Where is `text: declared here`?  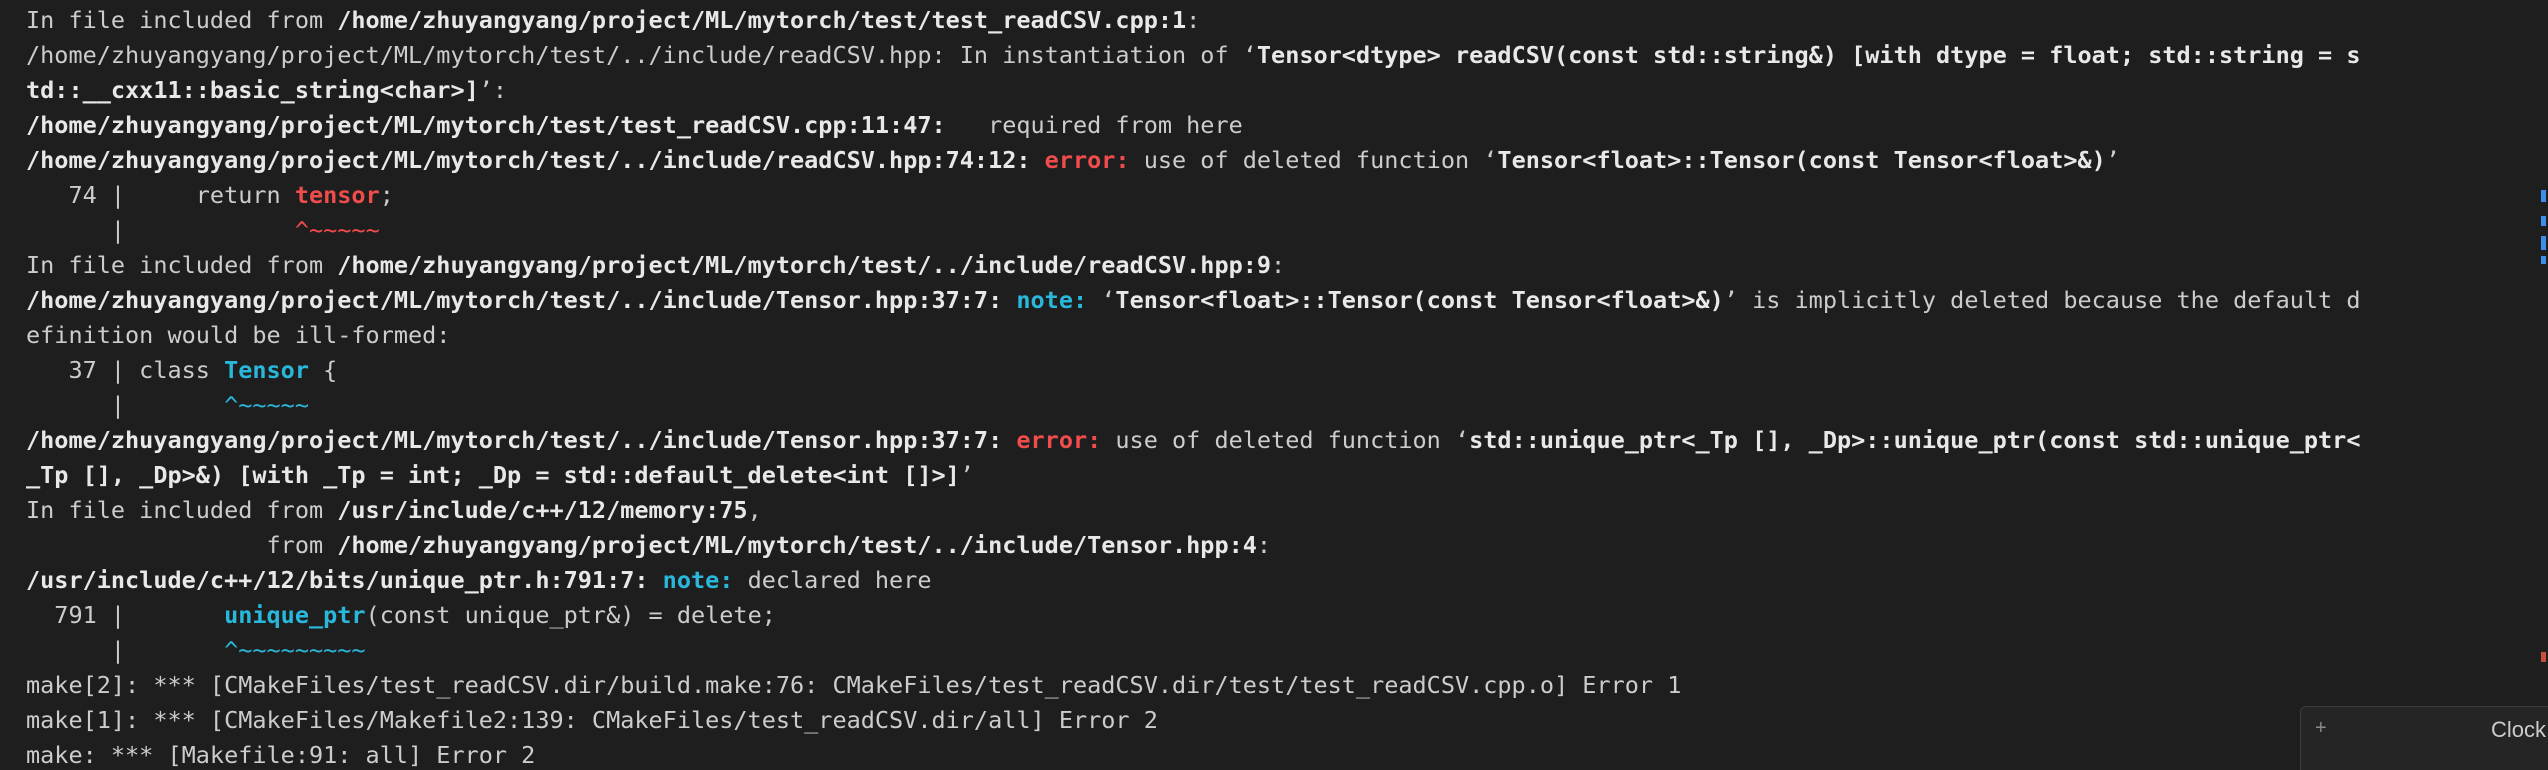 text: declared here is located at coordinates (832, 580).